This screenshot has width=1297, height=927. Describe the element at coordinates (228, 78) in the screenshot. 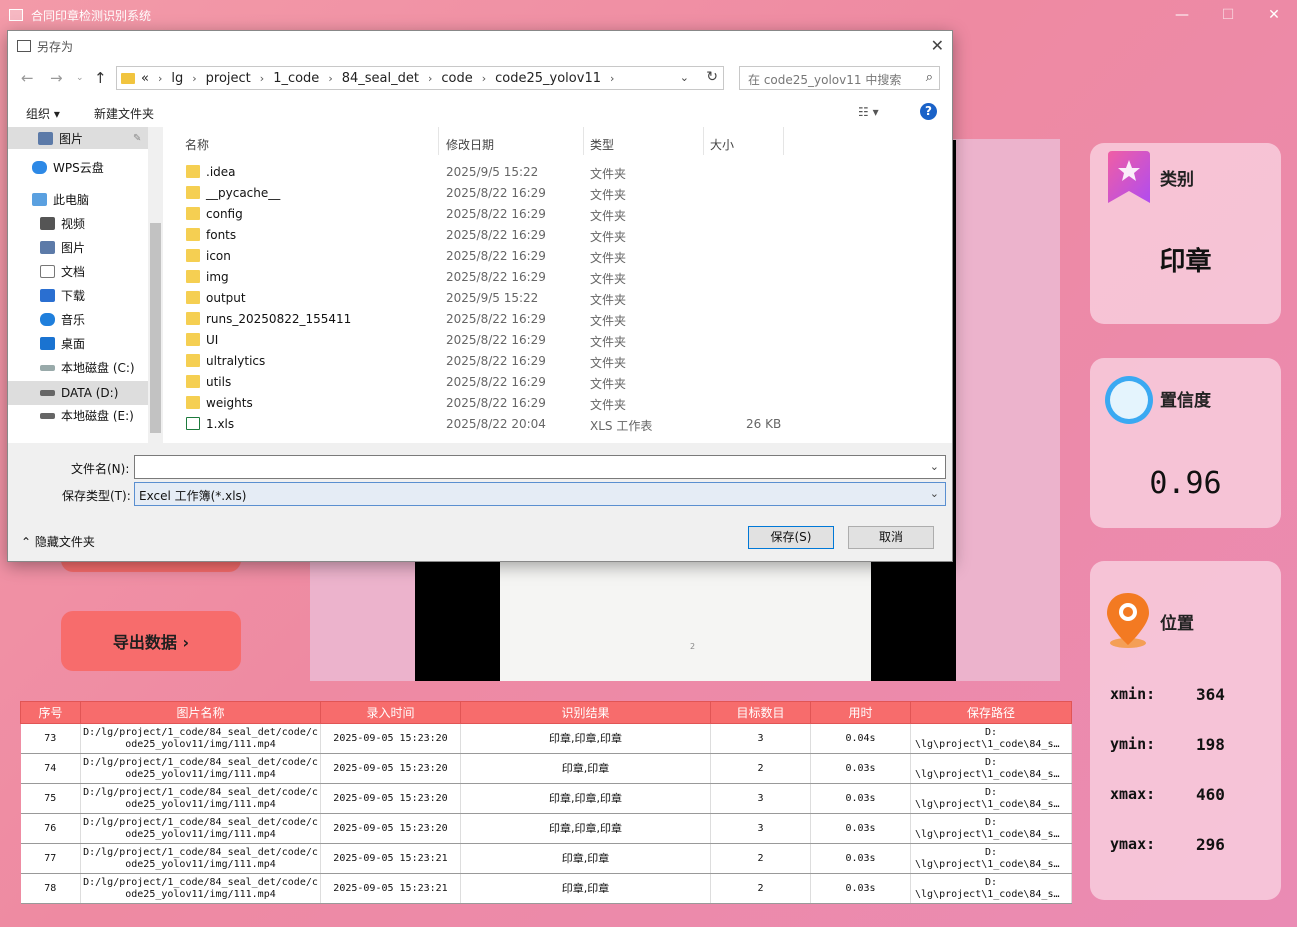

I see `breadcrumb-project: project` at that location.